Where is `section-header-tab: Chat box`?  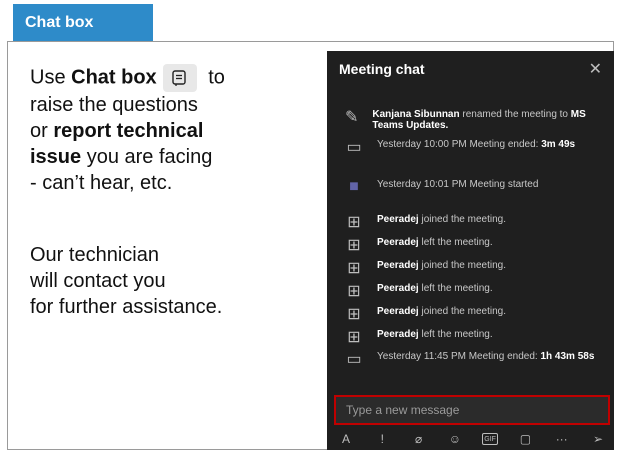 section-header-tab: Chat box is located at coordinates (83, 23).